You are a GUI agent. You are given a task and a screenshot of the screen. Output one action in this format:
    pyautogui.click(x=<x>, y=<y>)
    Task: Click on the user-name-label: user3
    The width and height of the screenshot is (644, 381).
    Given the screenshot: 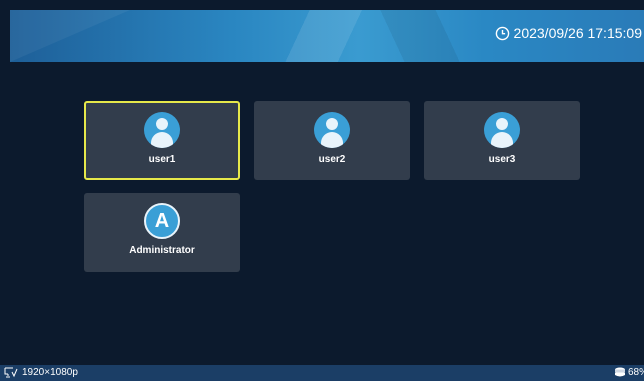 What is the action you would take?
    pyautogui.click(x=502, y=159)
    